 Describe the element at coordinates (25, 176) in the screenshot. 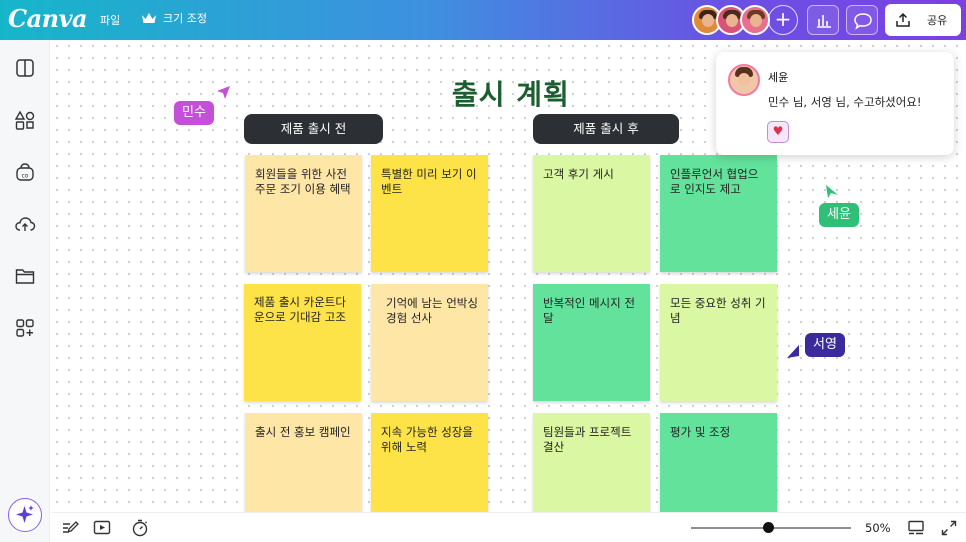

I see `svg-text: co` at that location.